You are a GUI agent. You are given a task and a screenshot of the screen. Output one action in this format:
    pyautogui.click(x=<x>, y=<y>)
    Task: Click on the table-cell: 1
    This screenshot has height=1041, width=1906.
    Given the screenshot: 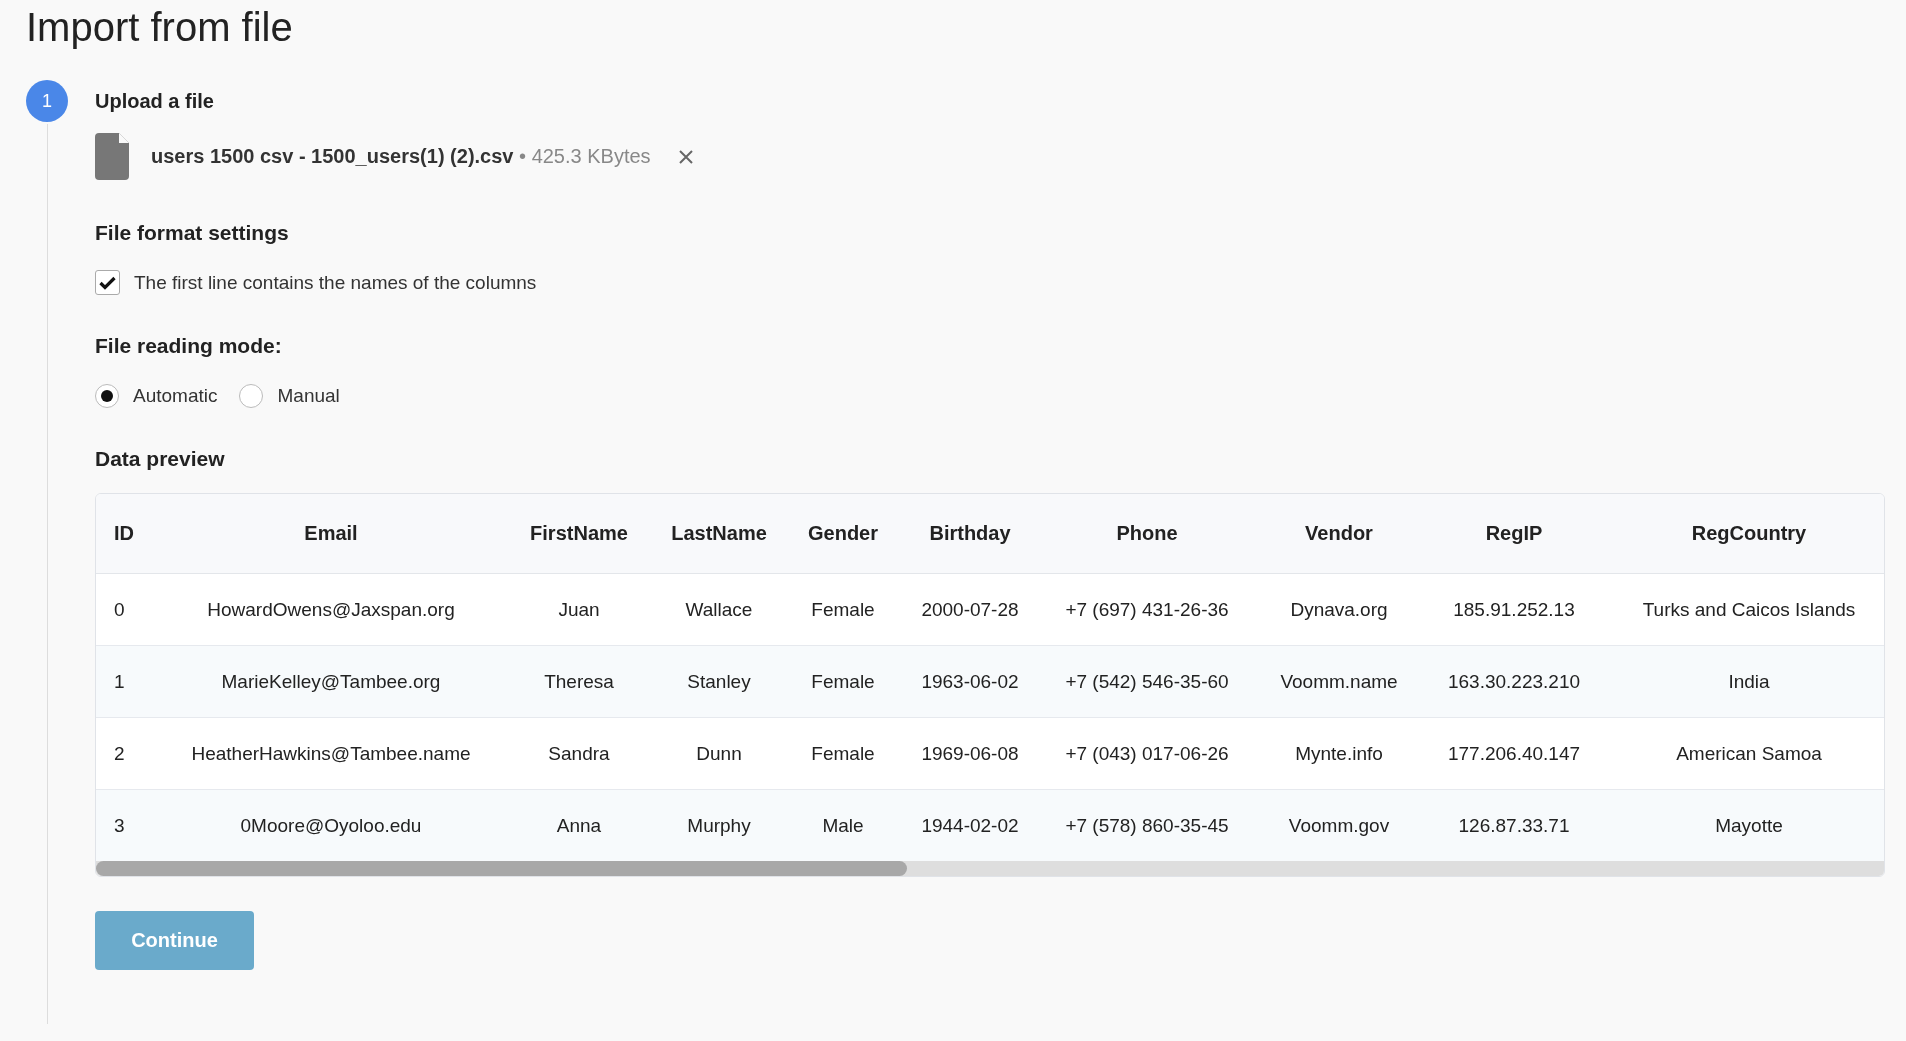 What is the action you would take?
    pyautogui.click(x=131, y=681)
    